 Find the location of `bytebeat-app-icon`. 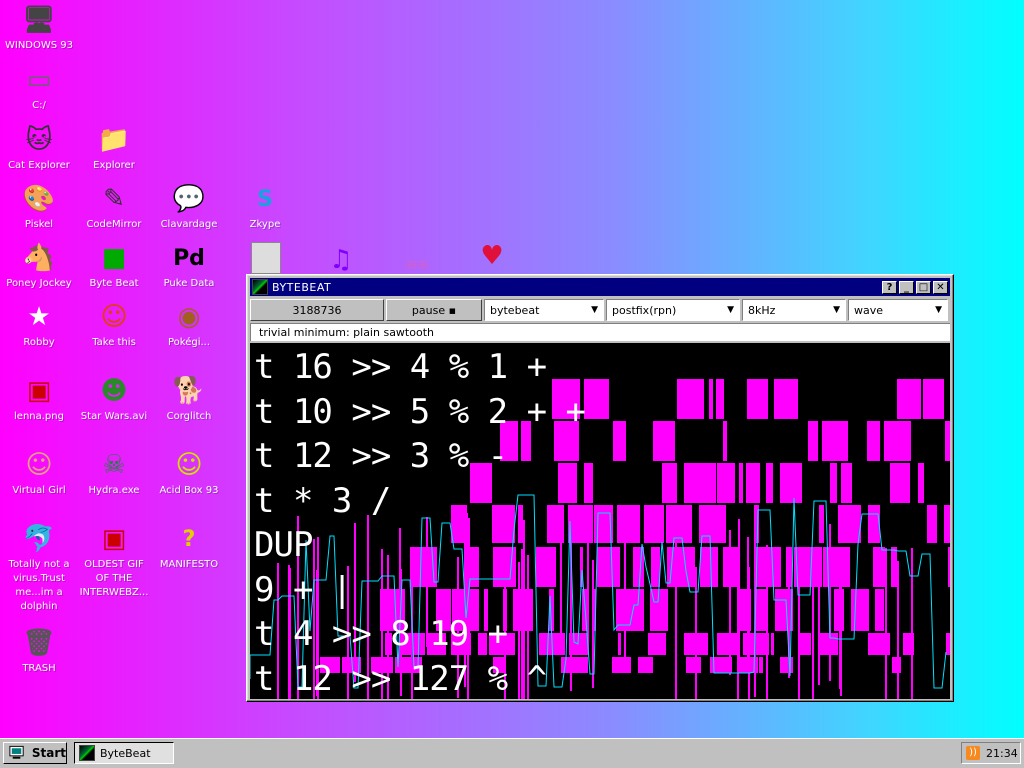

bytebeat-app-icon is located at coordinates (260, 287).